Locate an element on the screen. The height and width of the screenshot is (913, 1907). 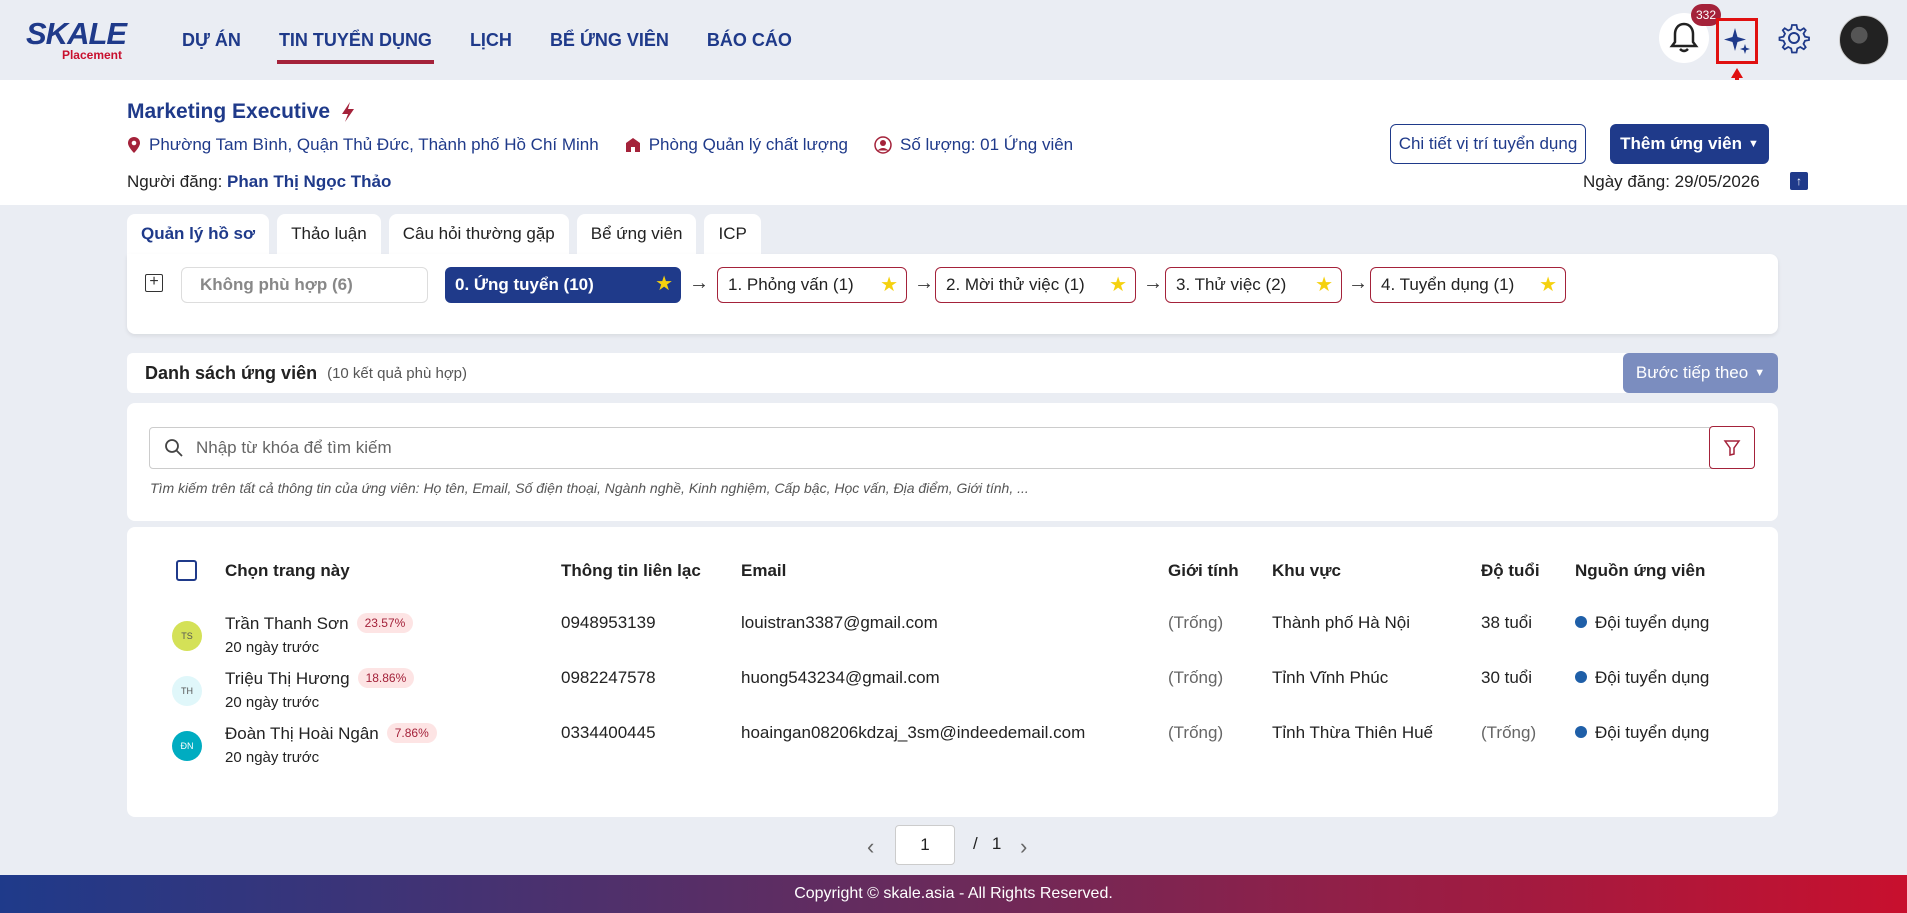
add-candidate-button: Thêm ứng viên ▼ is located at coordinates (1689, 144).